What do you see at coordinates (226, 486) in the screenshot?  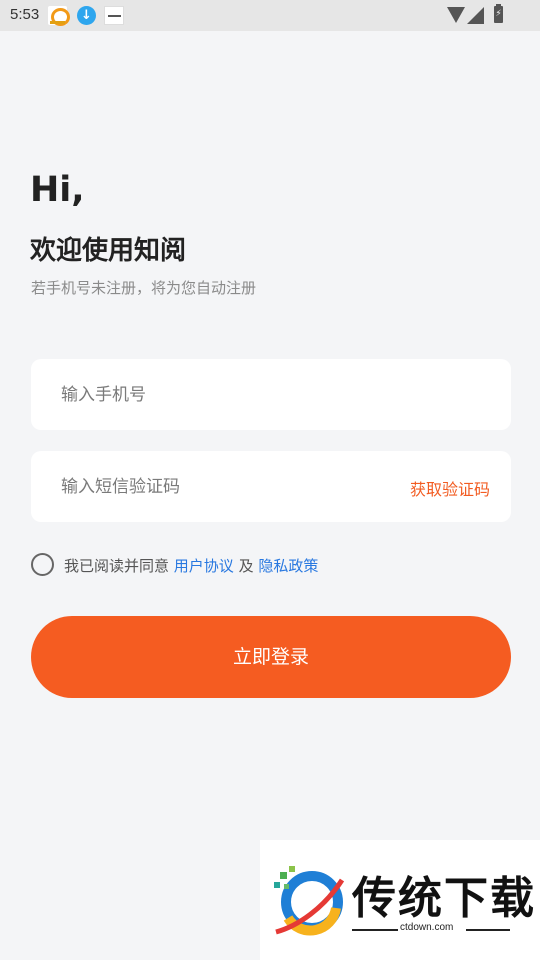 I see `sms-code-input` at bounding box center [226, 486].